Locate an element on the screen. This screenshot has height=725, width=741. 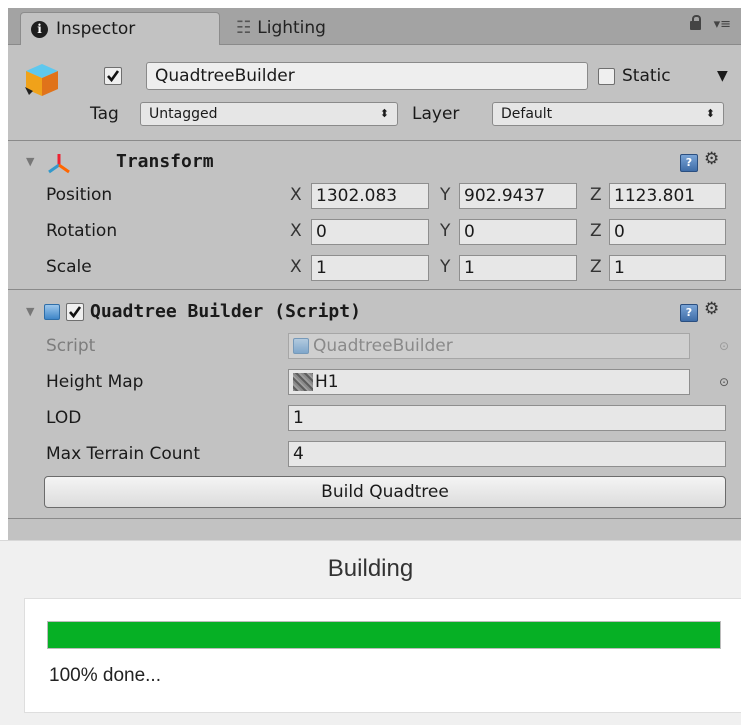
scale-y-input: 1 is located at coordinates (518, 268).